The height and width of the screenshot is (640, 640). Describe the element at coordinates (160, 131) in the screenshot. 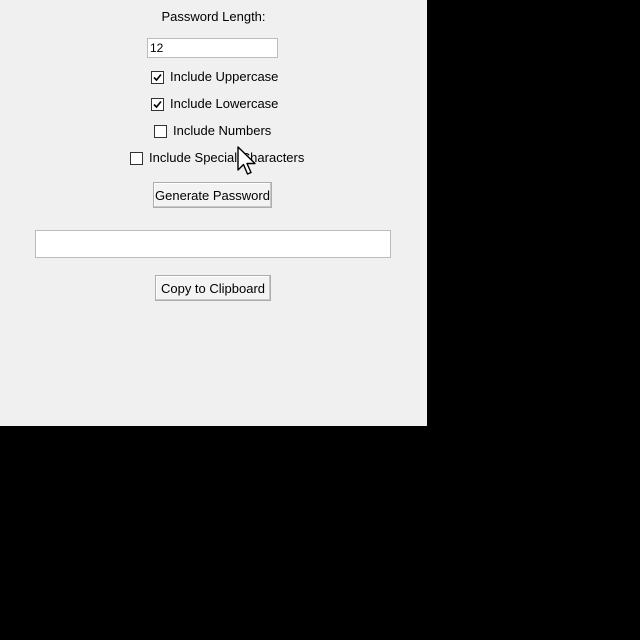

I see `include-numbers-checkbox` at that location.